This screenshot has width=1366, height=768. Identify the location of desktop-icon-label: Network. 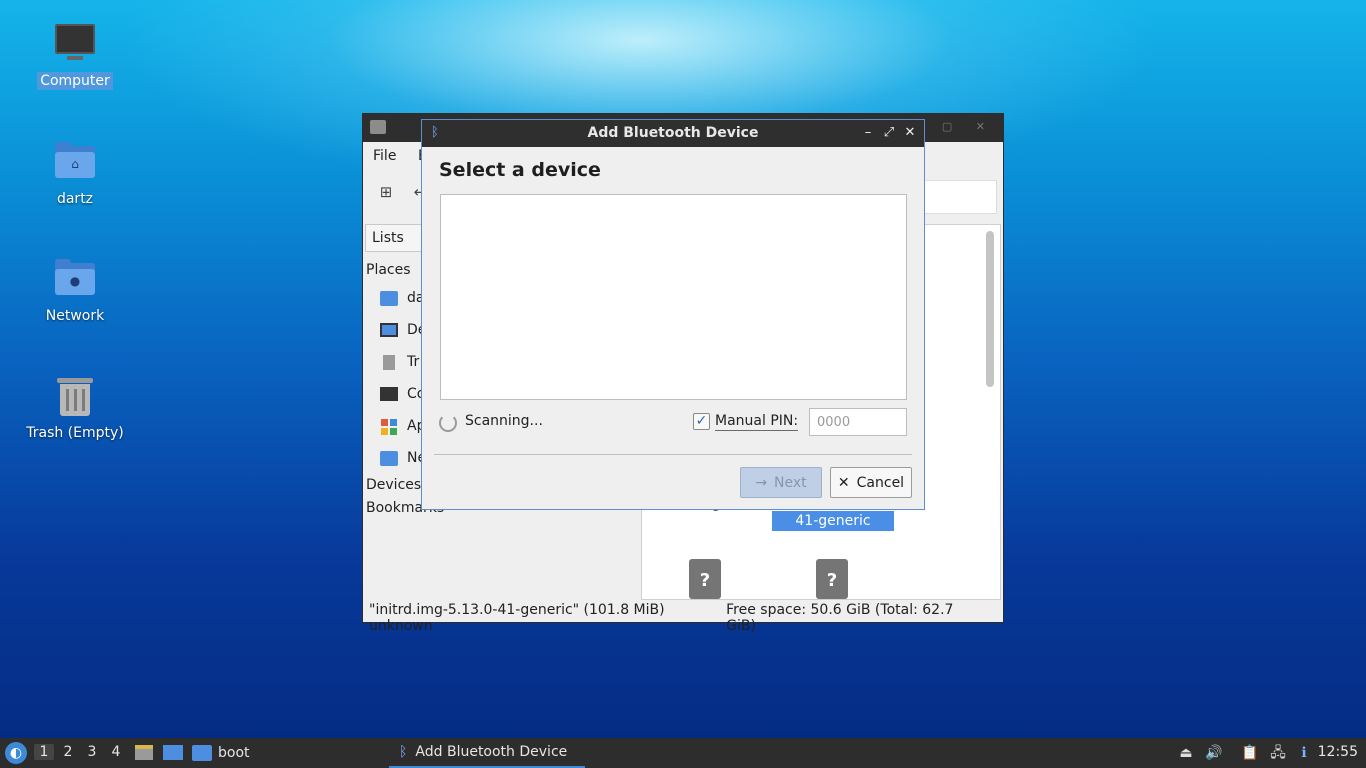
(75, 316).